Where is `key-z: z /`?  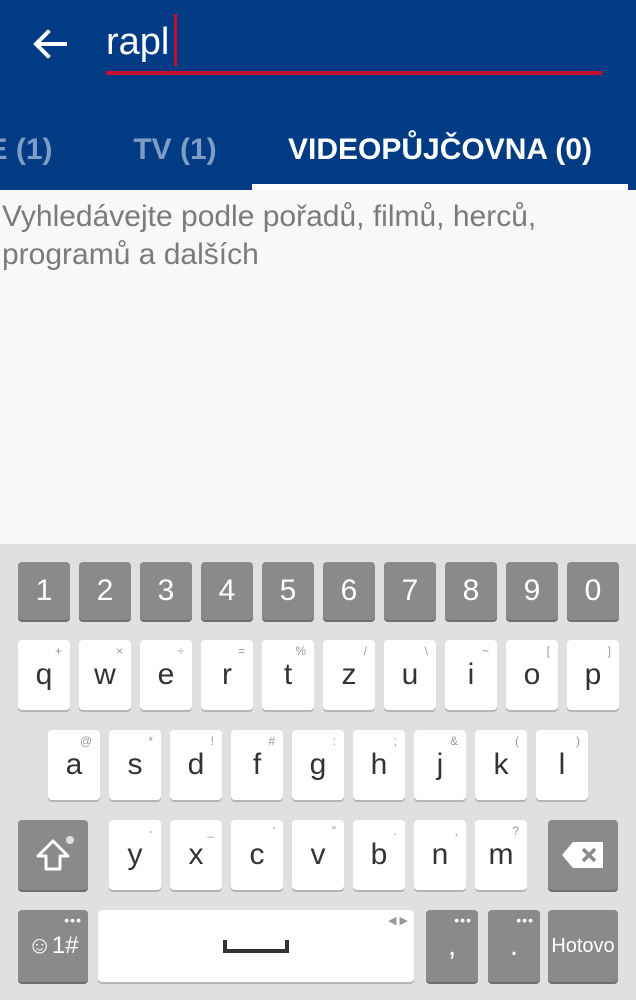 key-z: z / is located at coordinates (349, 675).